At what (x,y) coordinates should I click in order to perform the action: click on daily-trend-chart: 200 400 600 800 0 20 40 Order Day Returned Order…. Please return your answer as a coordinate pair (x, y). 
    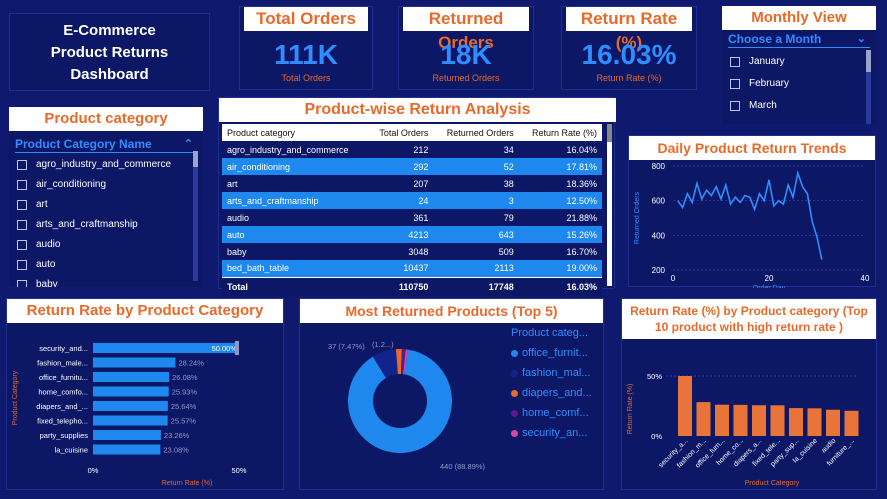
    Looking at the image, I should click on (752, 227).